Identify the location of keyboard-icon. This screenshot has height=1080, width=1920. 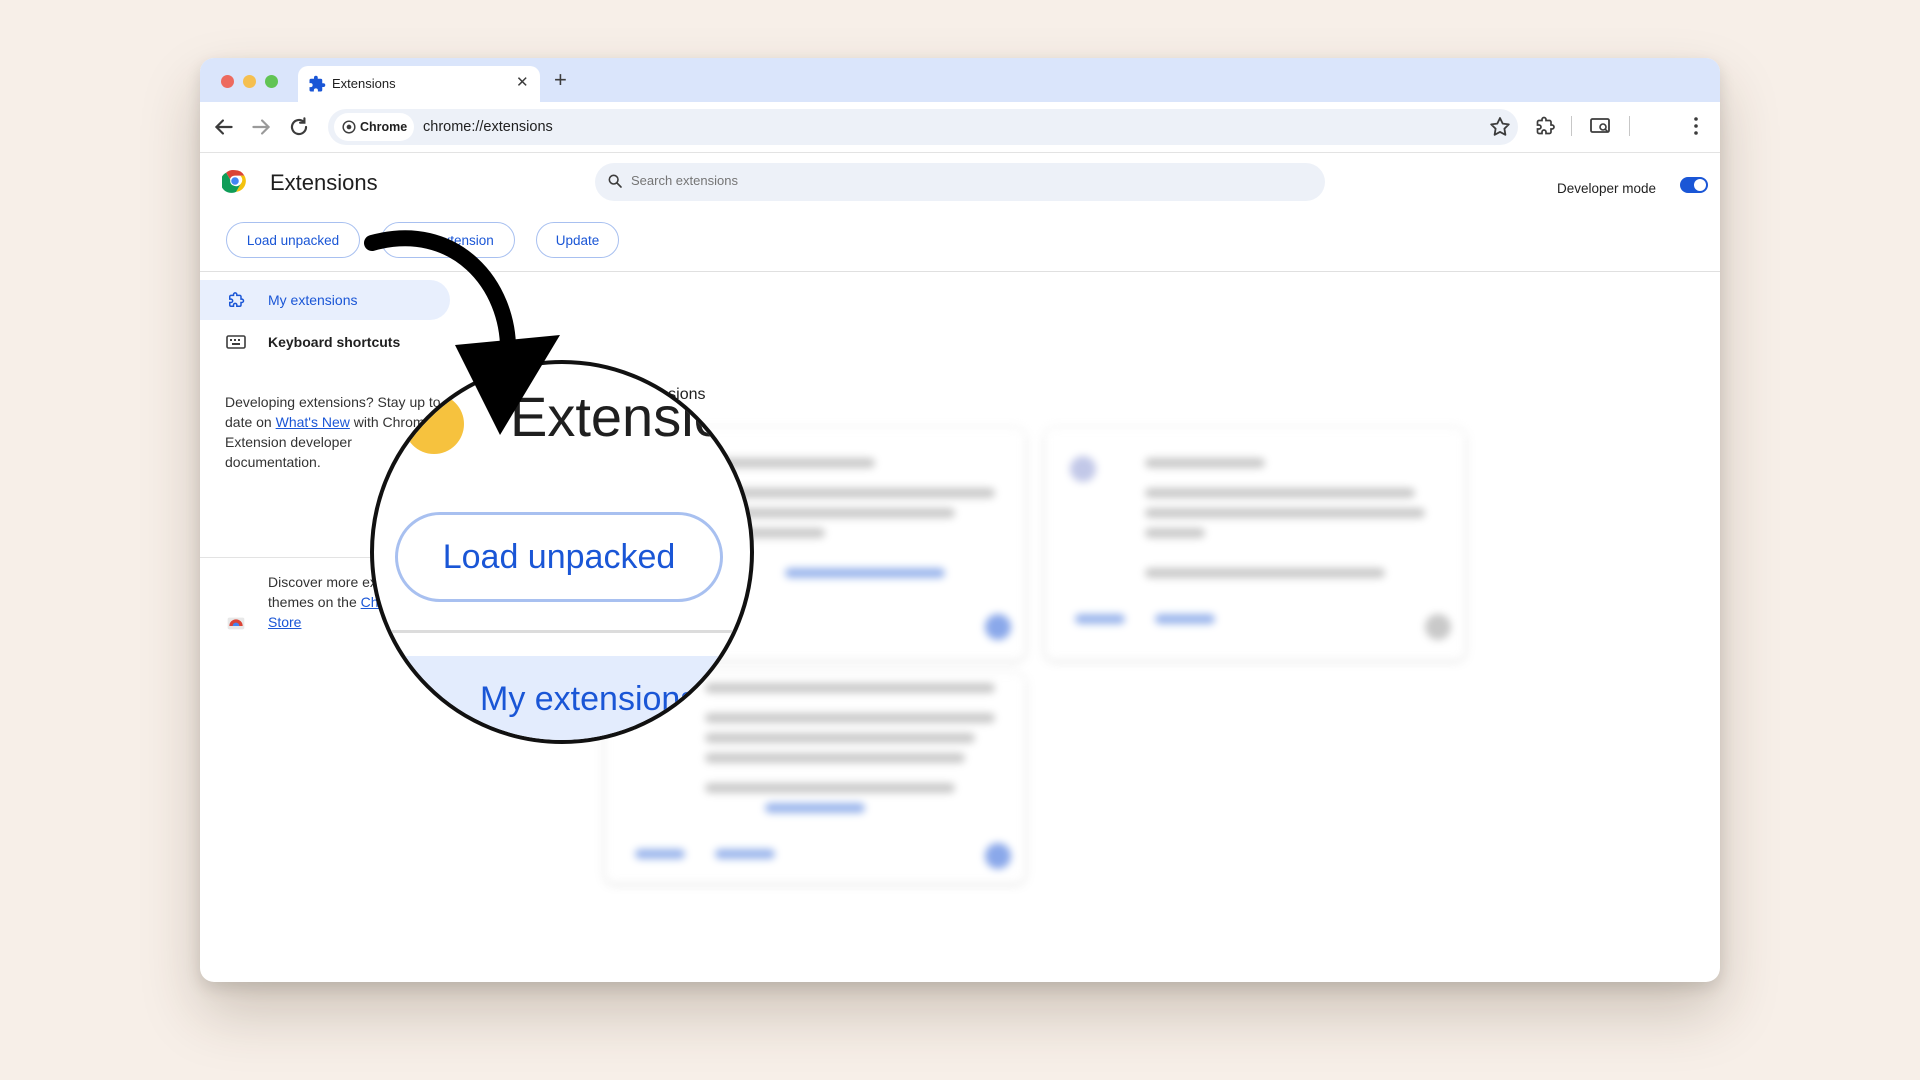
(236, 342).